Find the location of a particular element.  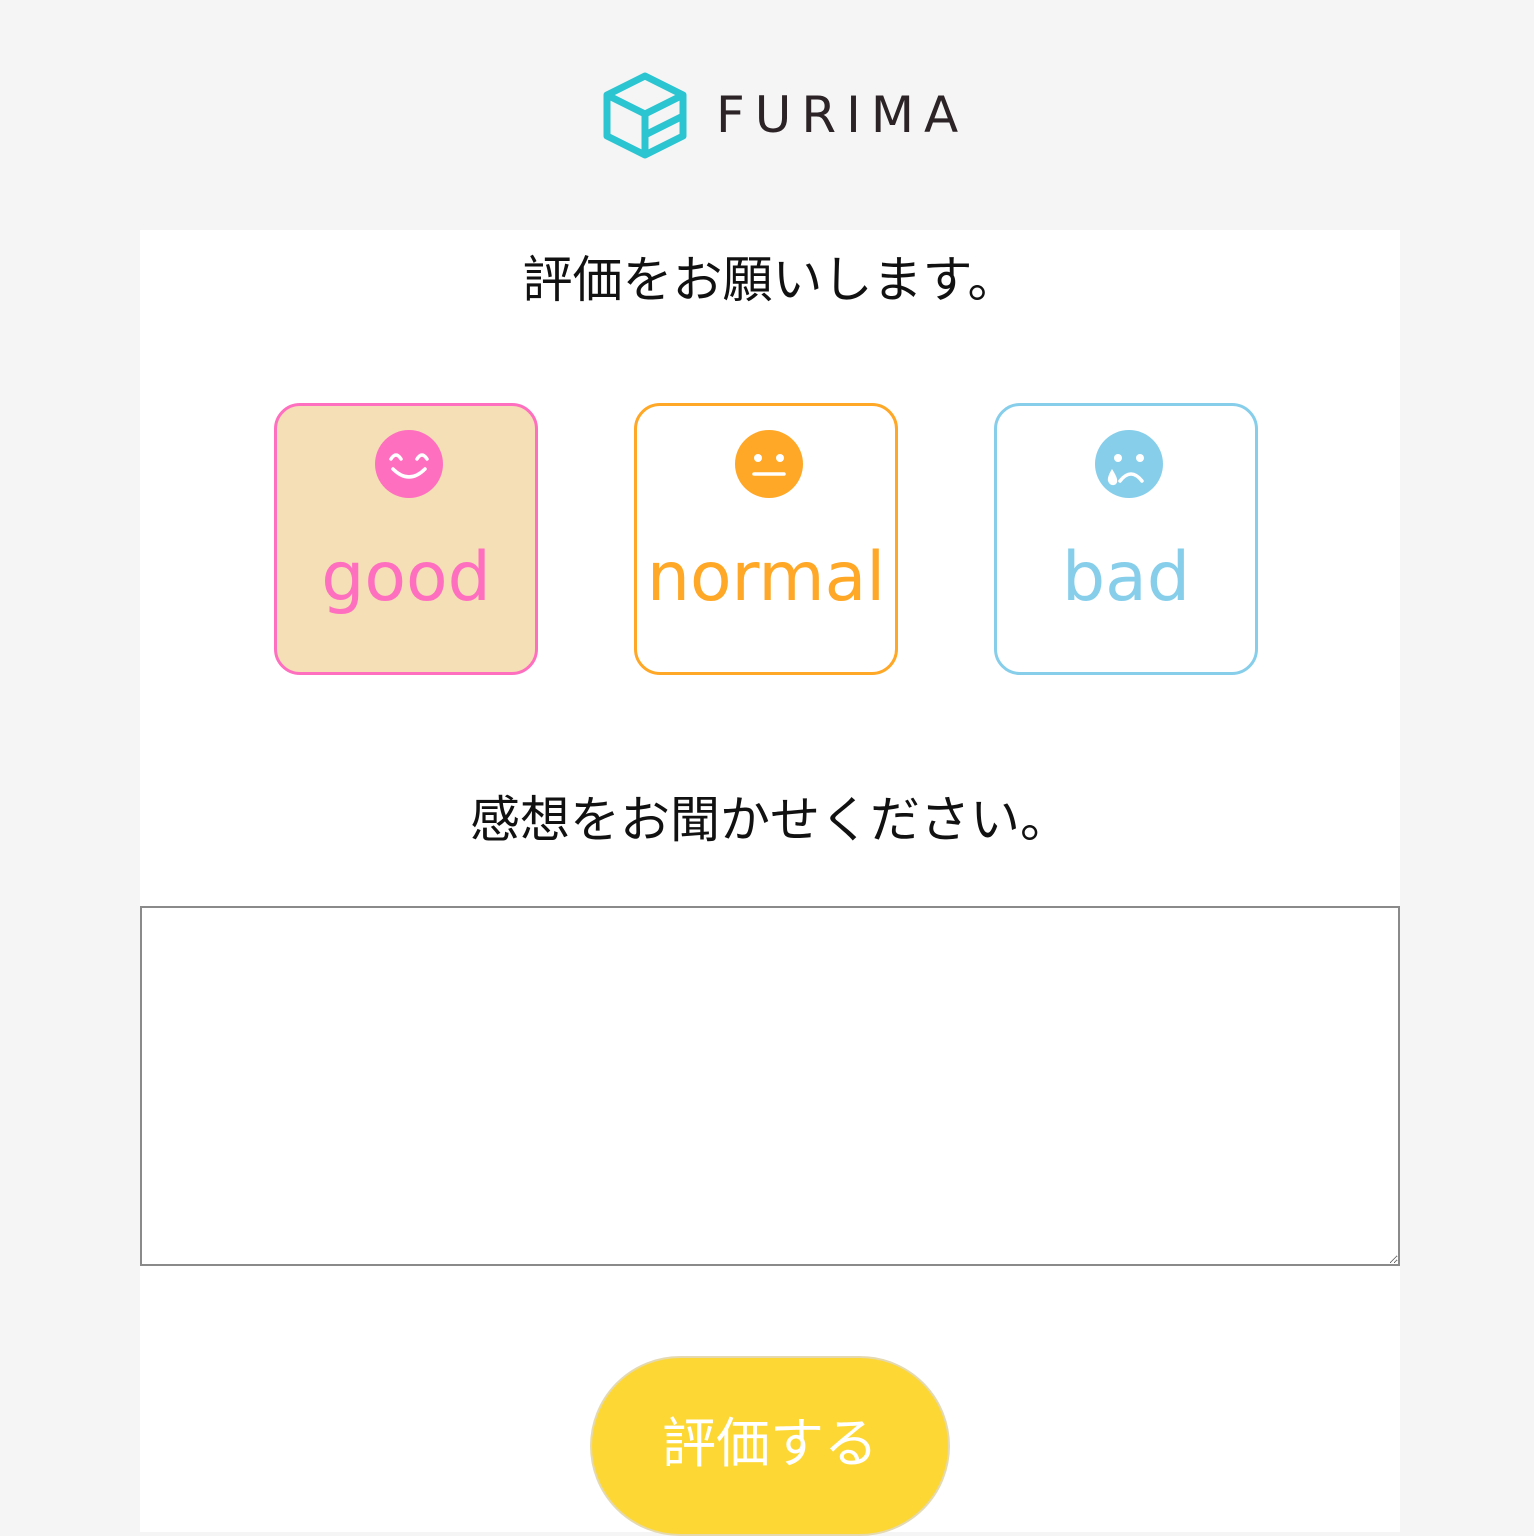

rating-good-label: good is located at coordinates (406, 577).